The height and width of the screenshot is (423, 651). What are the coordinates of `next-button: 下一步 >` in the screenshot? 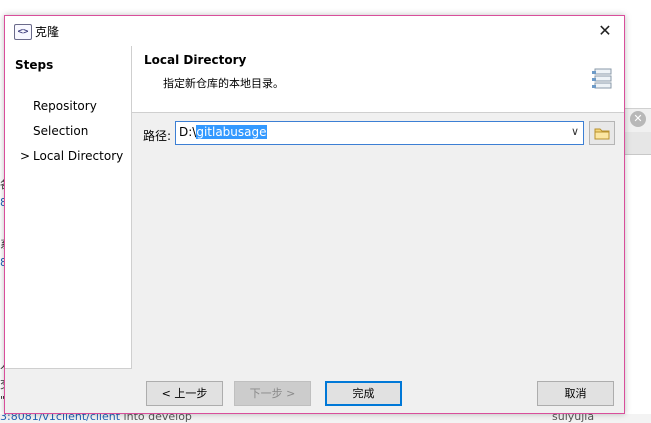 It's located at (272, 393).